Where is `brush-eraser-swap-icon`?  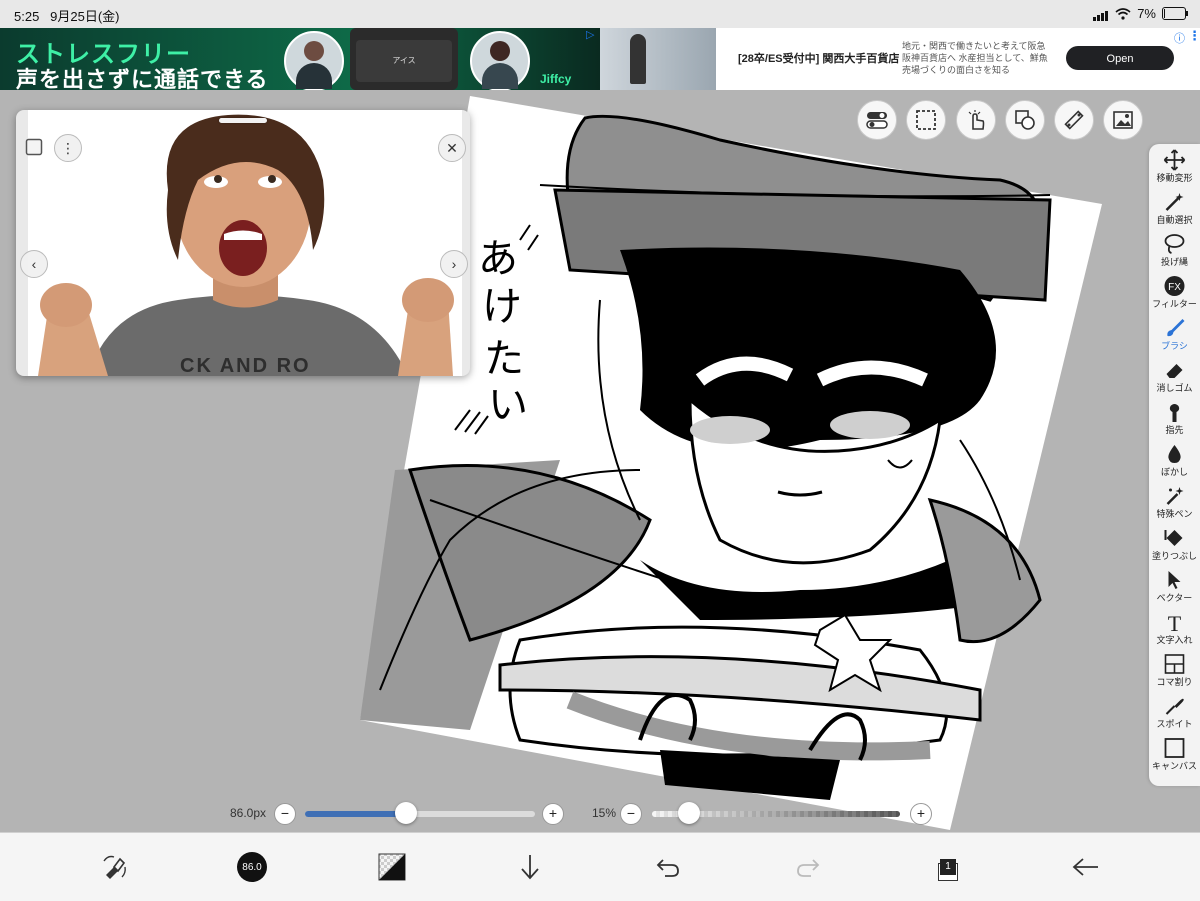 brush-eraser-swap-icon is located at coordinates (114, 867).